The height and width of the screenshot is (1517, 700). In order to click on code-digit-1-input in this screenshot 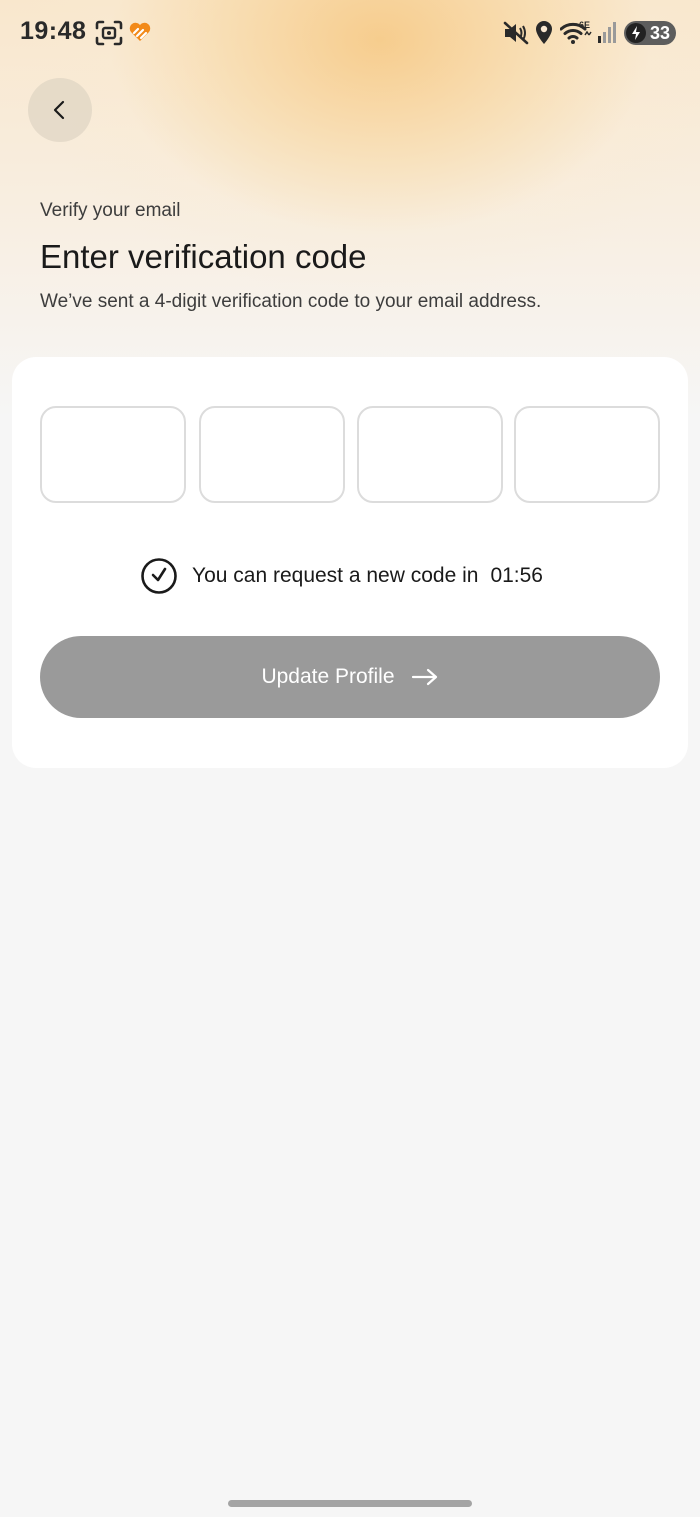, I will do `click(113, 454)`.